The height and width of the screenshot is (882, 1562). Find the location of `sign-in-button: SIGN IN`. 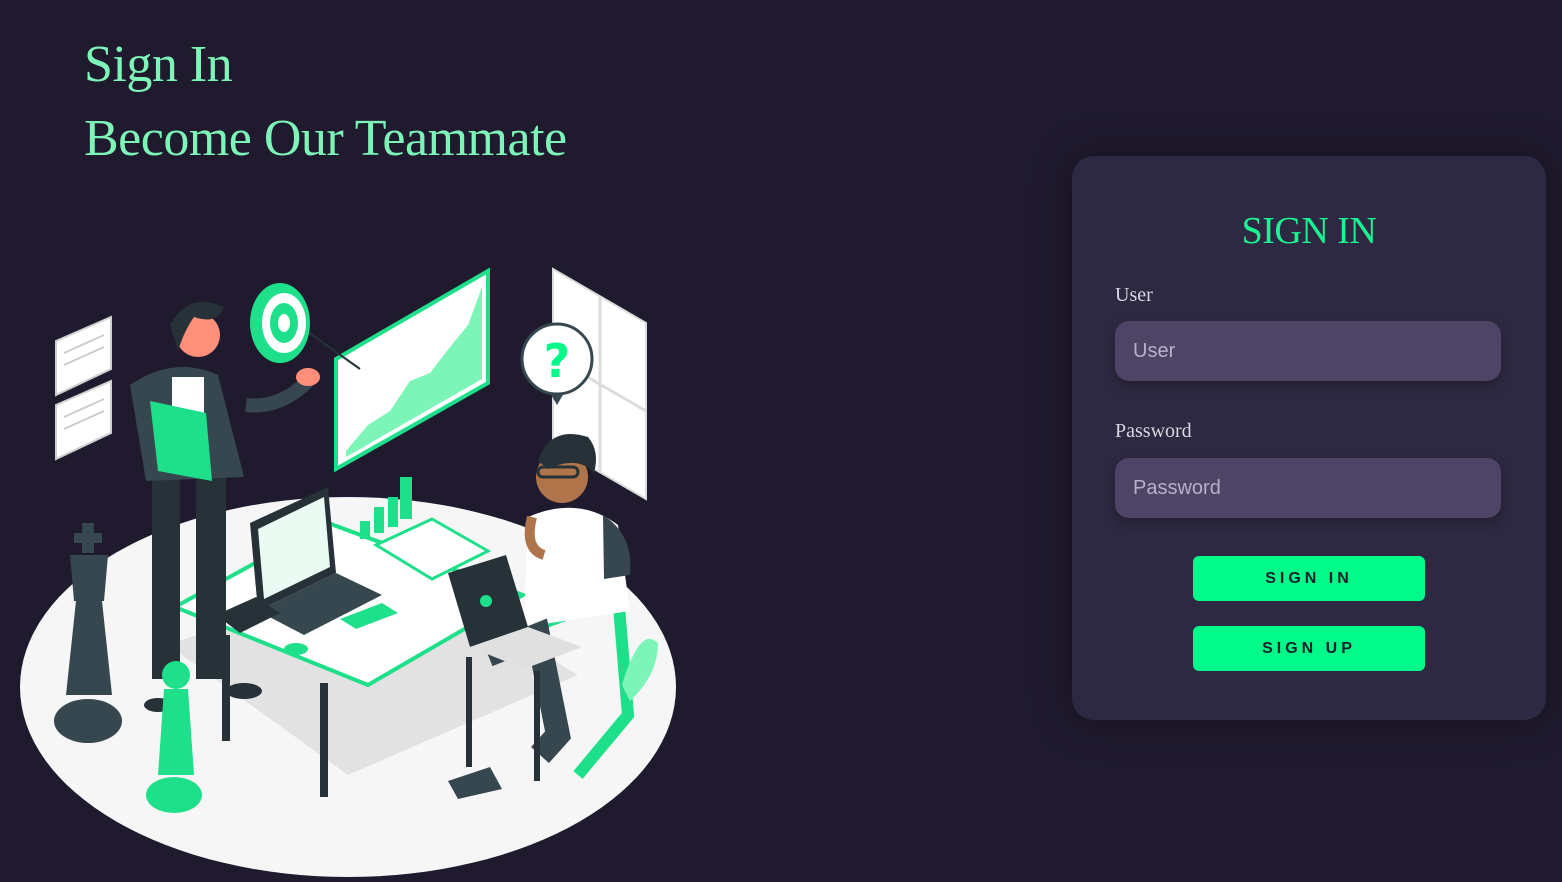

sign-in-button: SIGN IN is located at coordinates (1309, 578).